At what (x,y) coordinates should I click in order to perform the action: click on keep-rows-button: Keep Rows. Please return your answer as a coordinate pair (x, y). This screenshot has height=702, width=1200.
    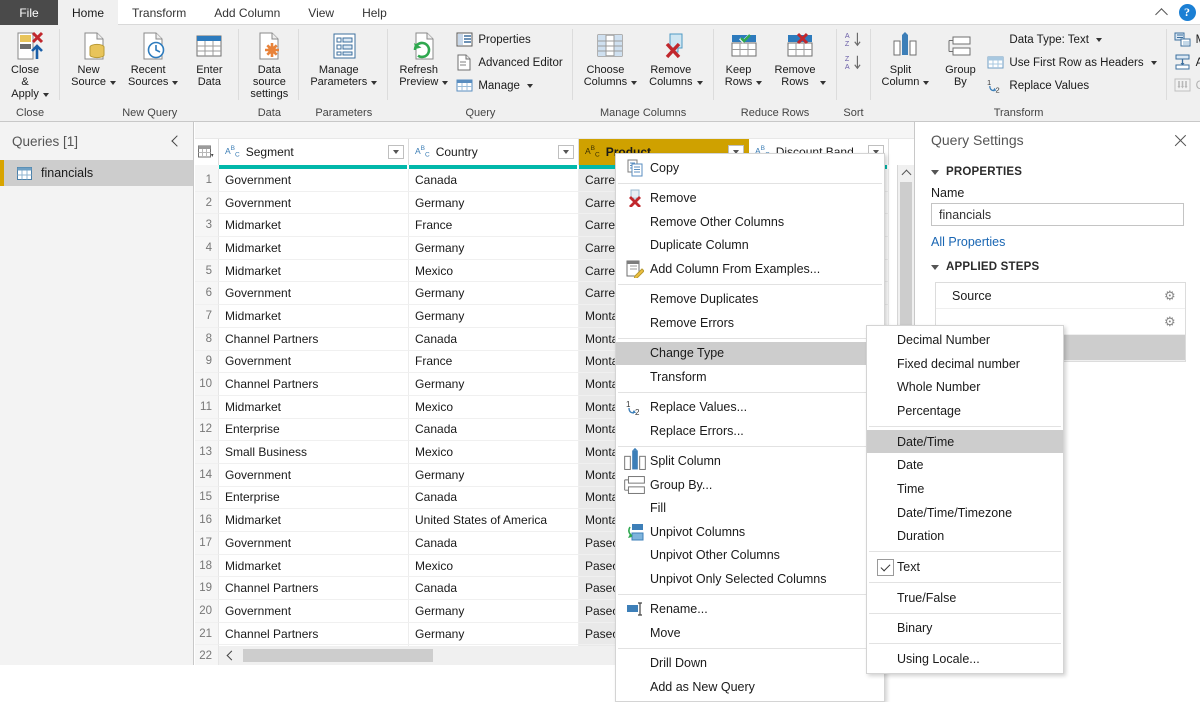
    Looking at the image, I should click on (744, 59).